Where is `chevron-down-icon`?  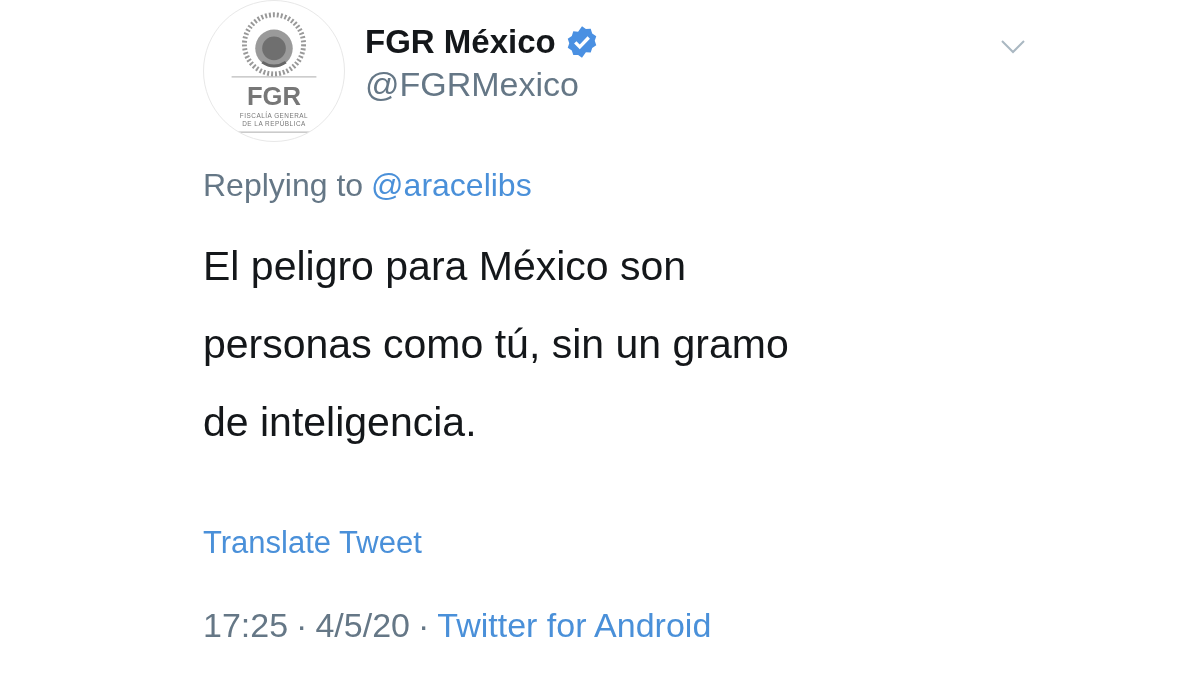
chevron-down-icon is located at coordinates (1013, 47).